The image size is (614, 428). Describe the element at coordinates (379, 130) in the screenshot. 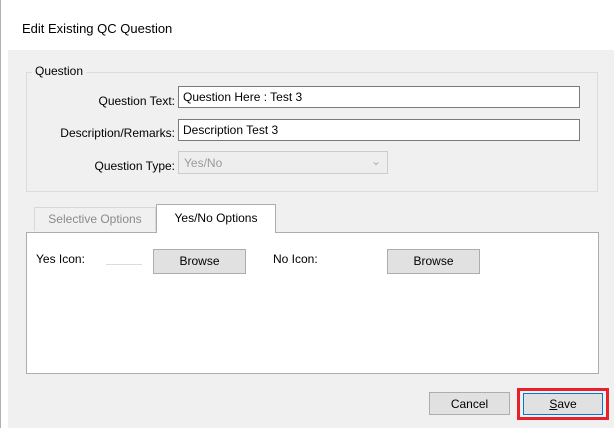

I see `description-input` at that location.